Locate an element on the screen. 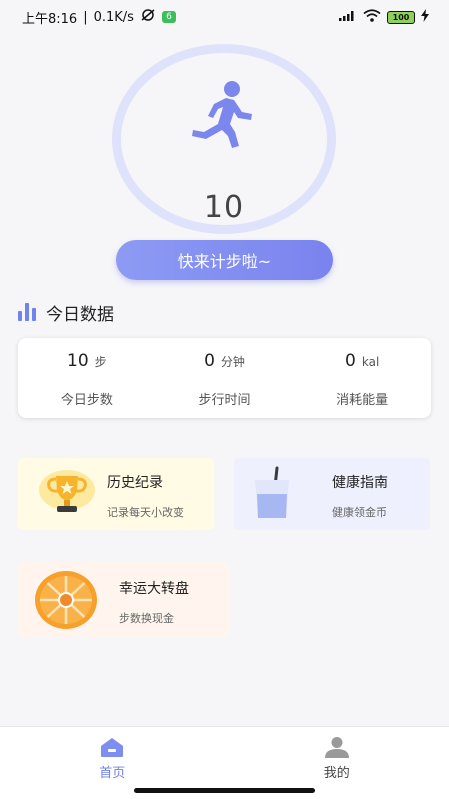  mute-alarm-icon is located at coordinates (148, 17).